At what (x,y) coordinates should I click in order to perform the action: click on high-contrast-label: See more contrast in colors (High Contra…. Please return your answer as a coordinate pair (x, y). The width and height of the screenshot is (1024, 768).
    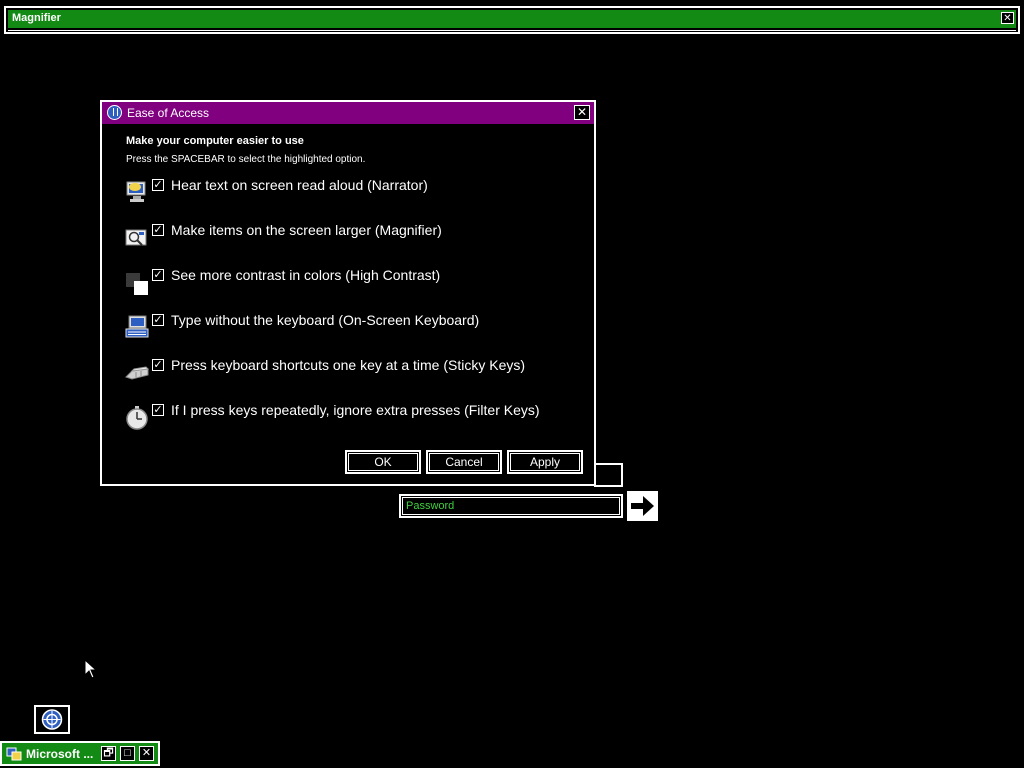
    Looking at the image, I should click on (306, 275).